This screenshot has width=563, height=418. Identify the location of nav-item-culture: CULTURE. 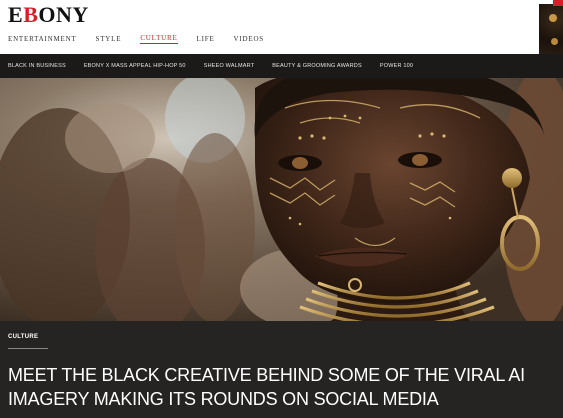
(159, 39).